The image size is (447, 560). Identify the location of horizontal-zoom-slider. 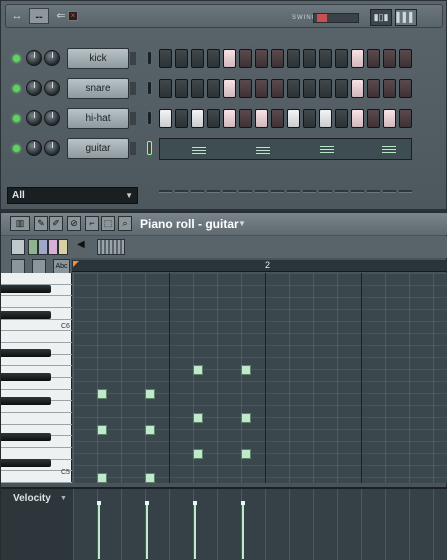
(111, 247).